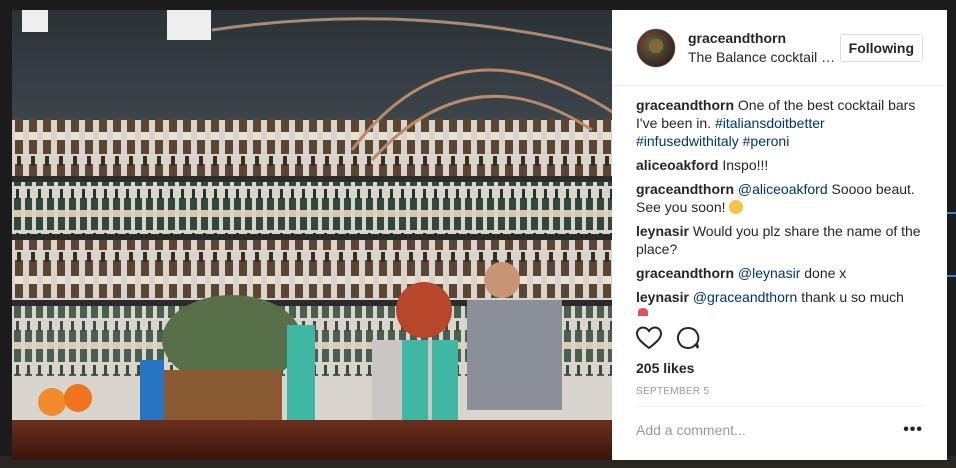 This screenshot has width=956, height=468. What do you see at coordinates (736, 207) in the screenshot?
I see `hand-emoji-icon` at bounding box center [736, 207].